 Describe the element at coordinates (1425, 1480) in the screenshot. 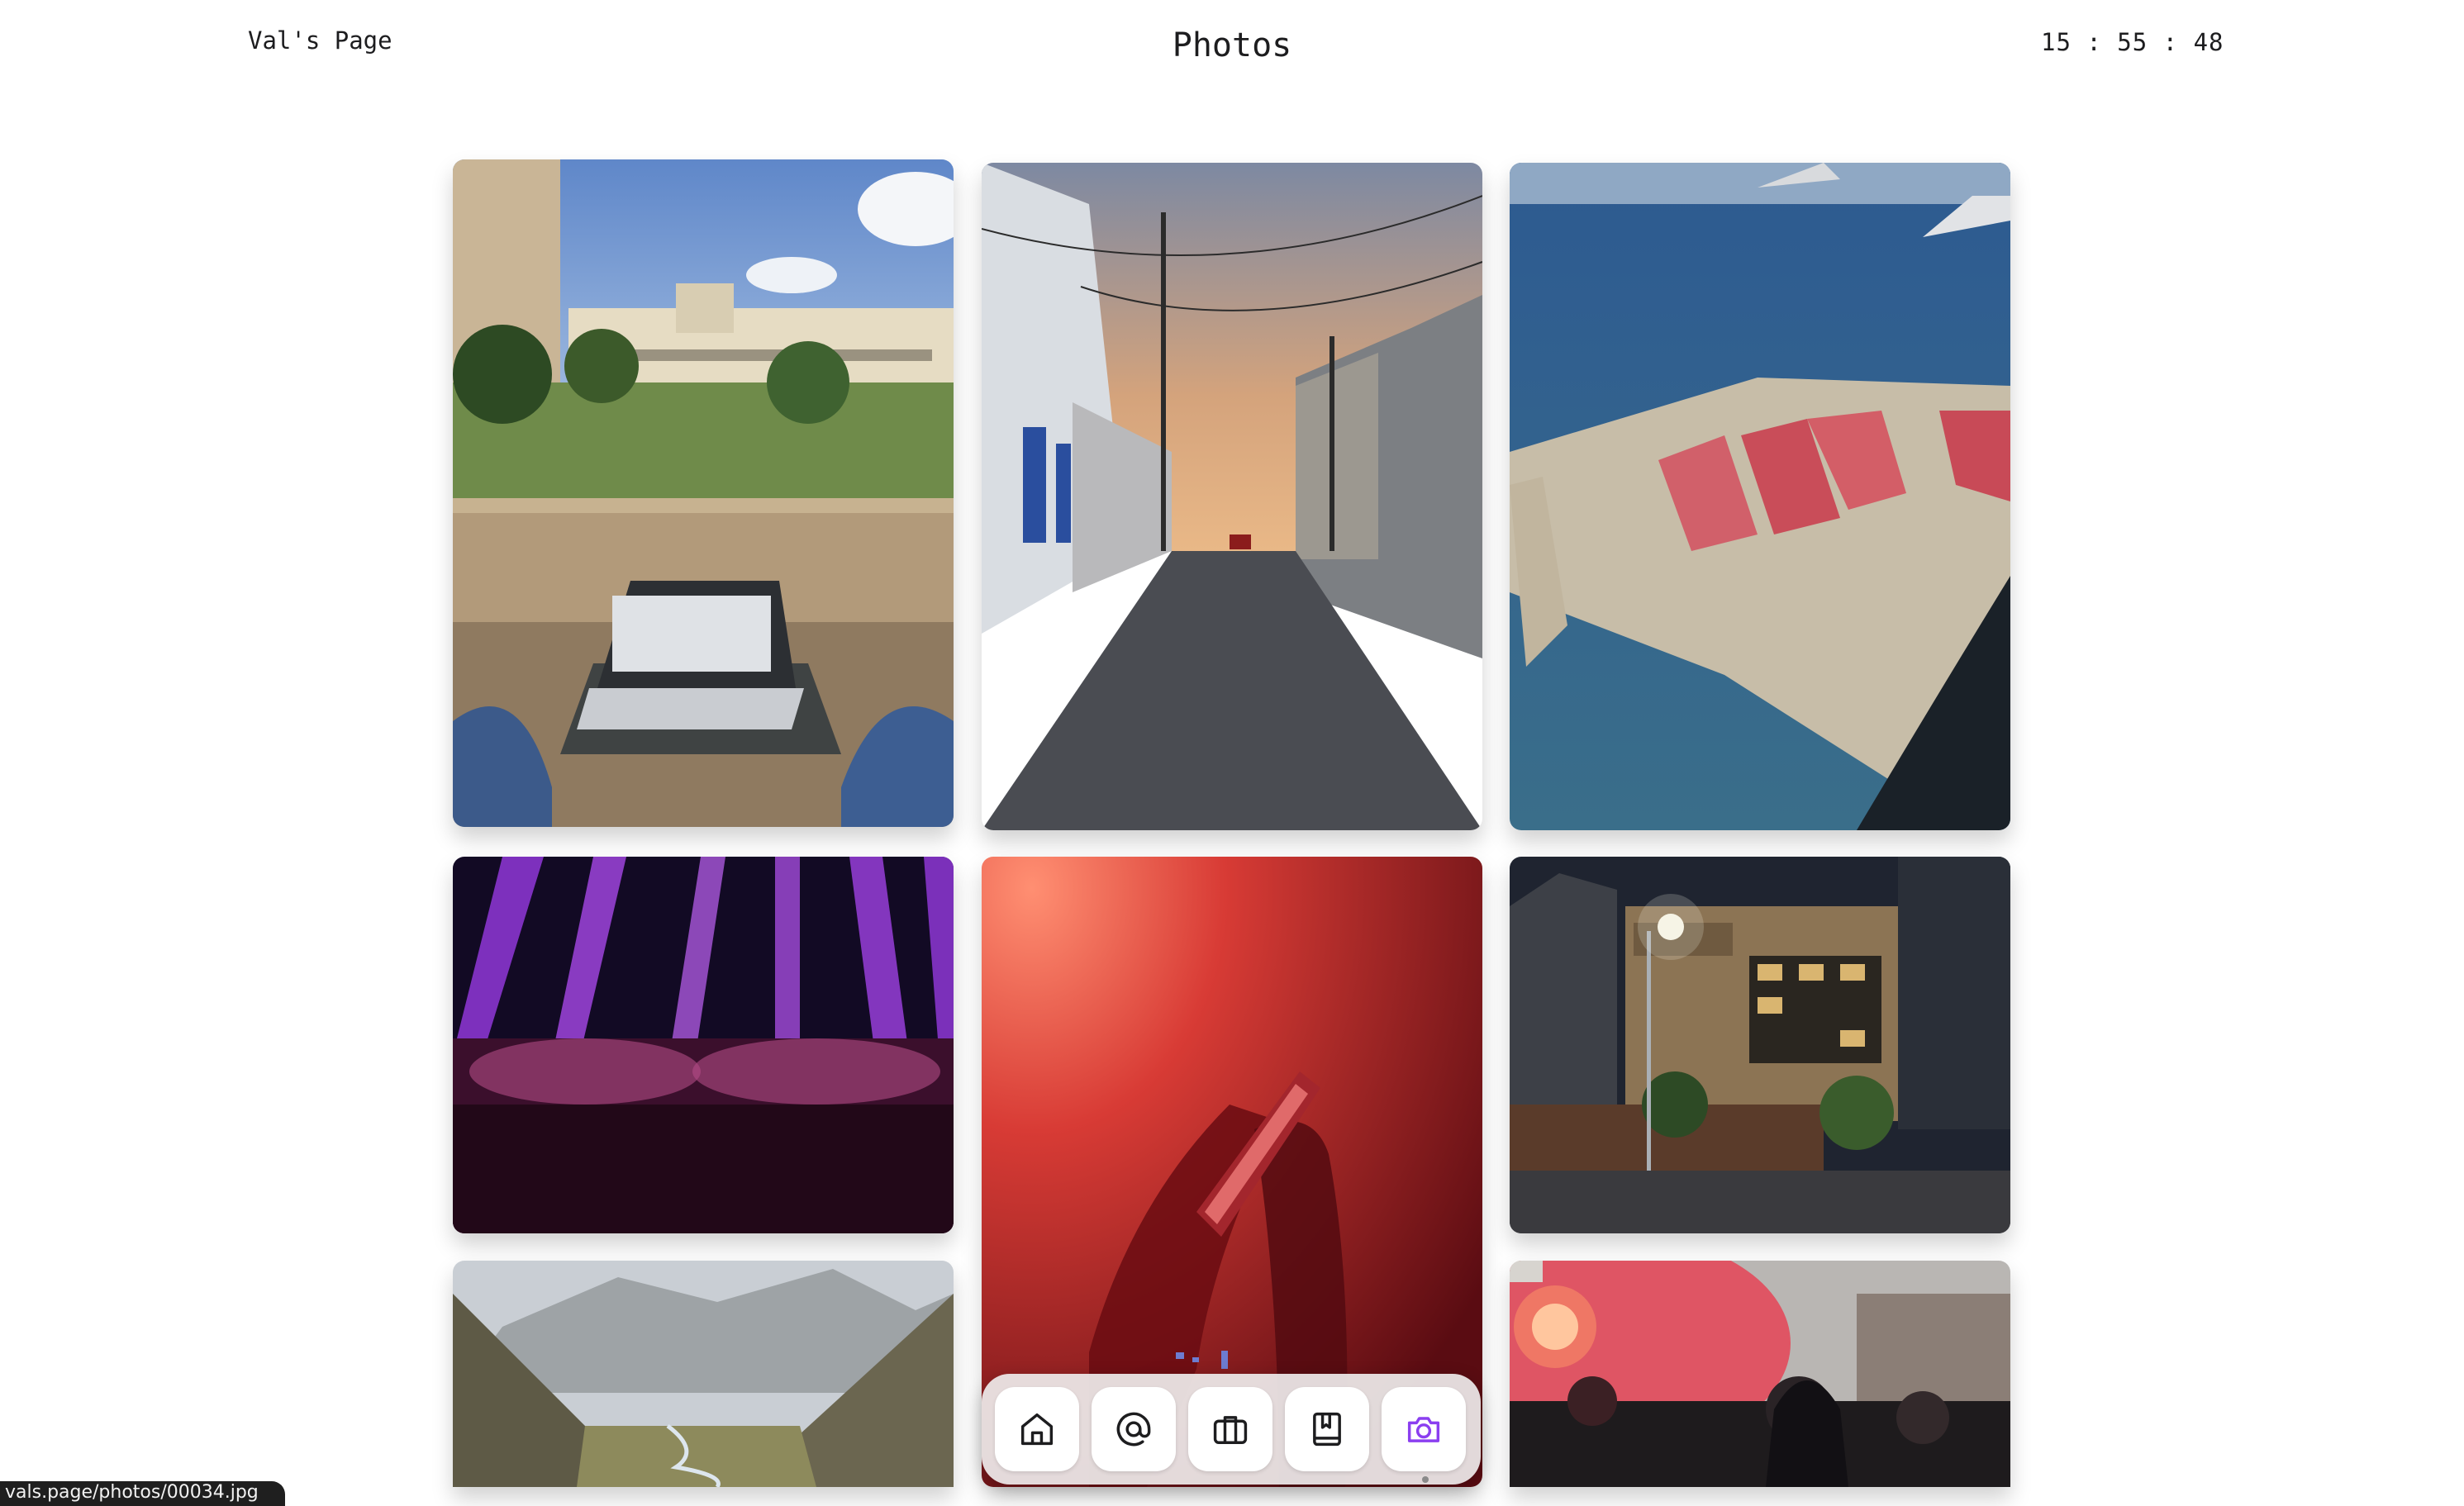

I see `active-indicator-dot` at that location.